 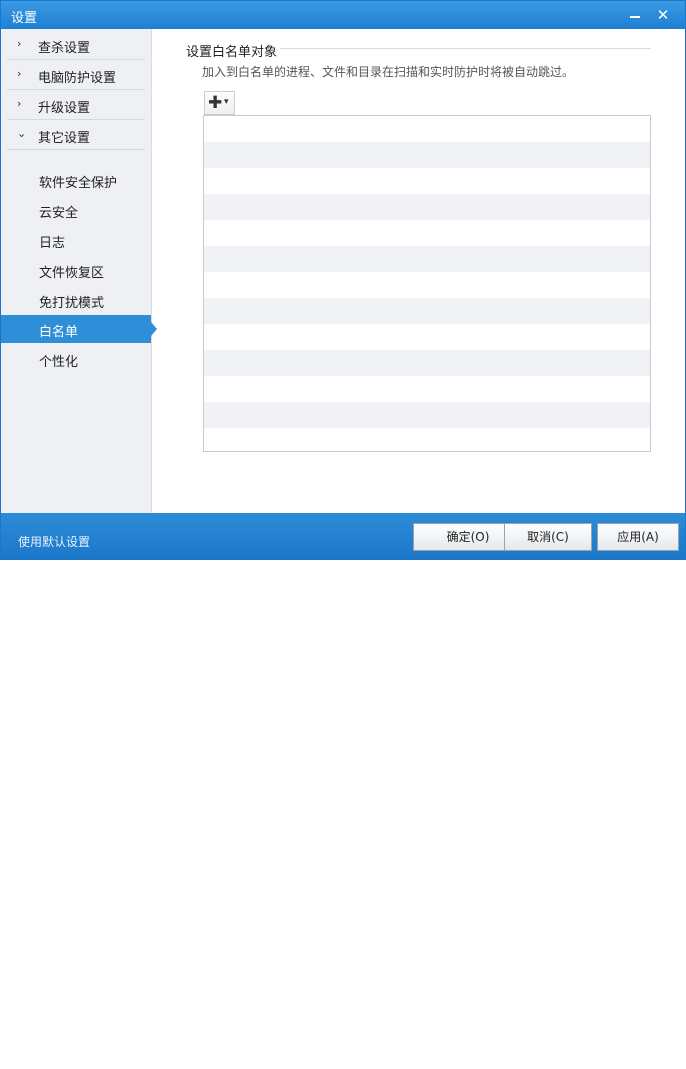 I want to click on chevron-down-icon: ⌄, so click(x=22, y=133).